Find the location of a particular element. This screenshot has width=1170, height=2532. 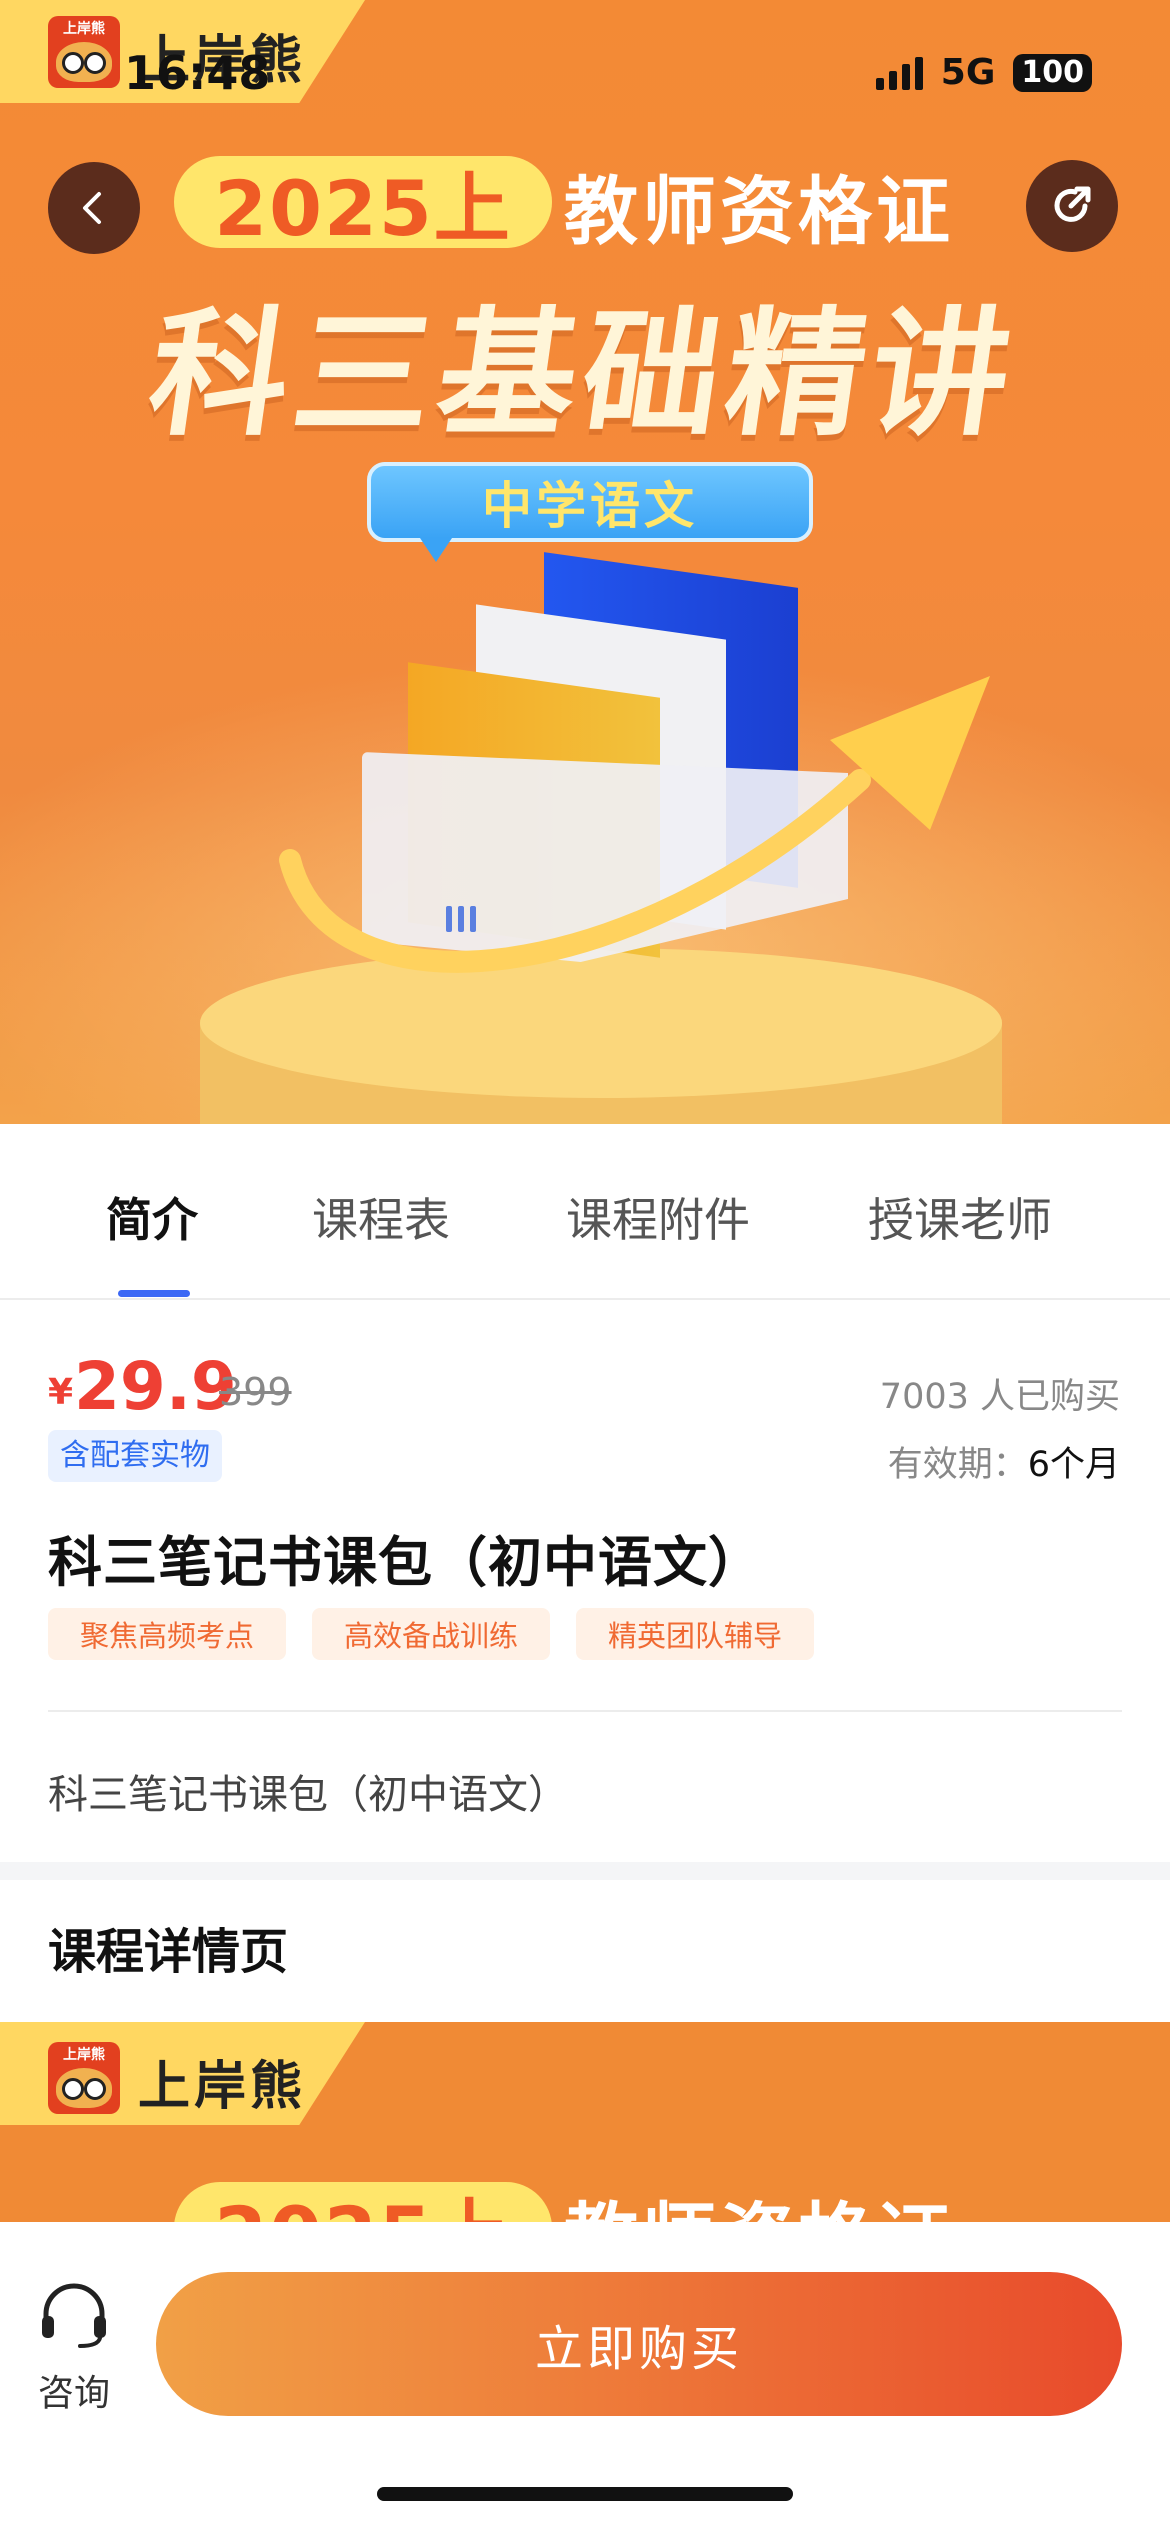

sold-count: 7003 人已购买 is located at coordinates (999, 1397).